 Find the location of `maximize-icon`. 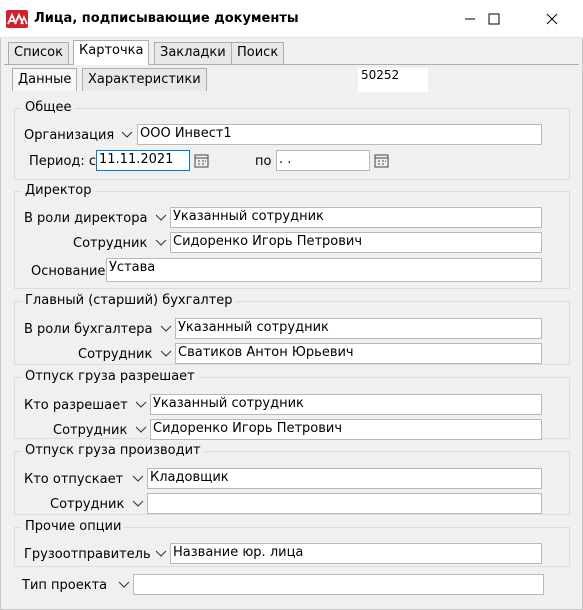

maximize-icon is located at coordinates (494, 19).